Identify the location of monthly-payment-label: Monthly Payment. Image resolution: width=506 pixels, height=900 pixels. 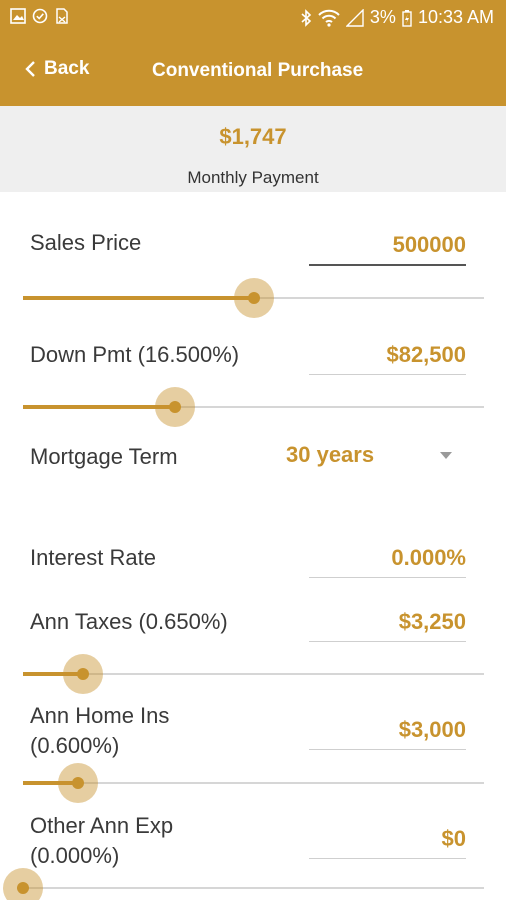
(253, 177).